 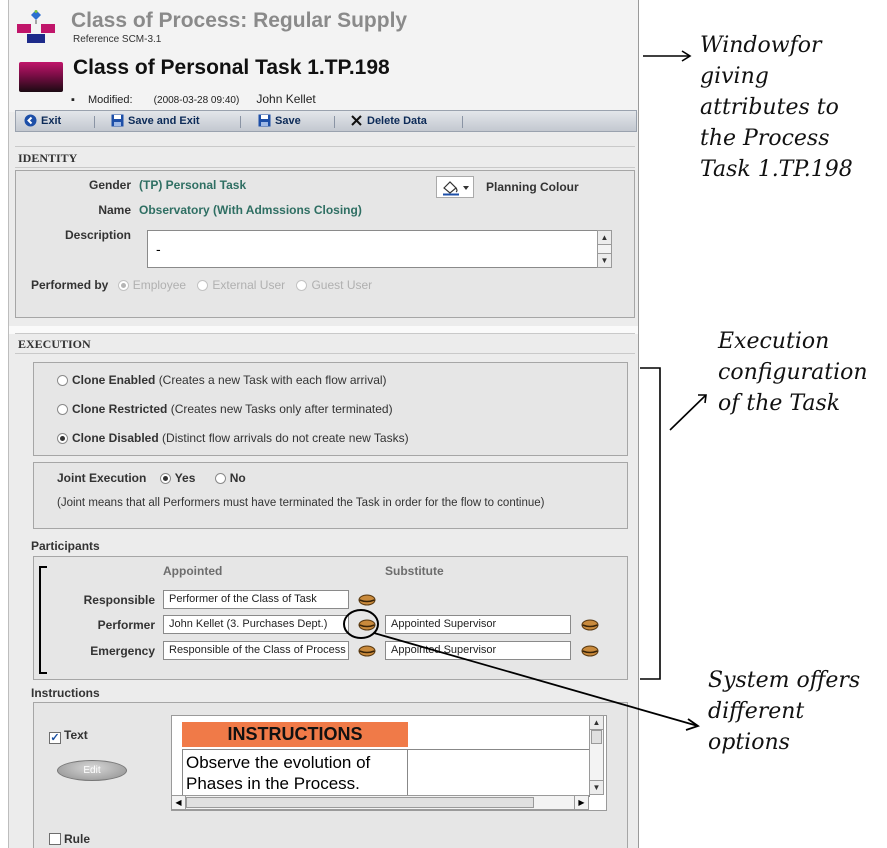 What do you see at coordinates (688, 412) in the screenshot?
I see `execution-arrow-icon` at bounding box center [688, 412].